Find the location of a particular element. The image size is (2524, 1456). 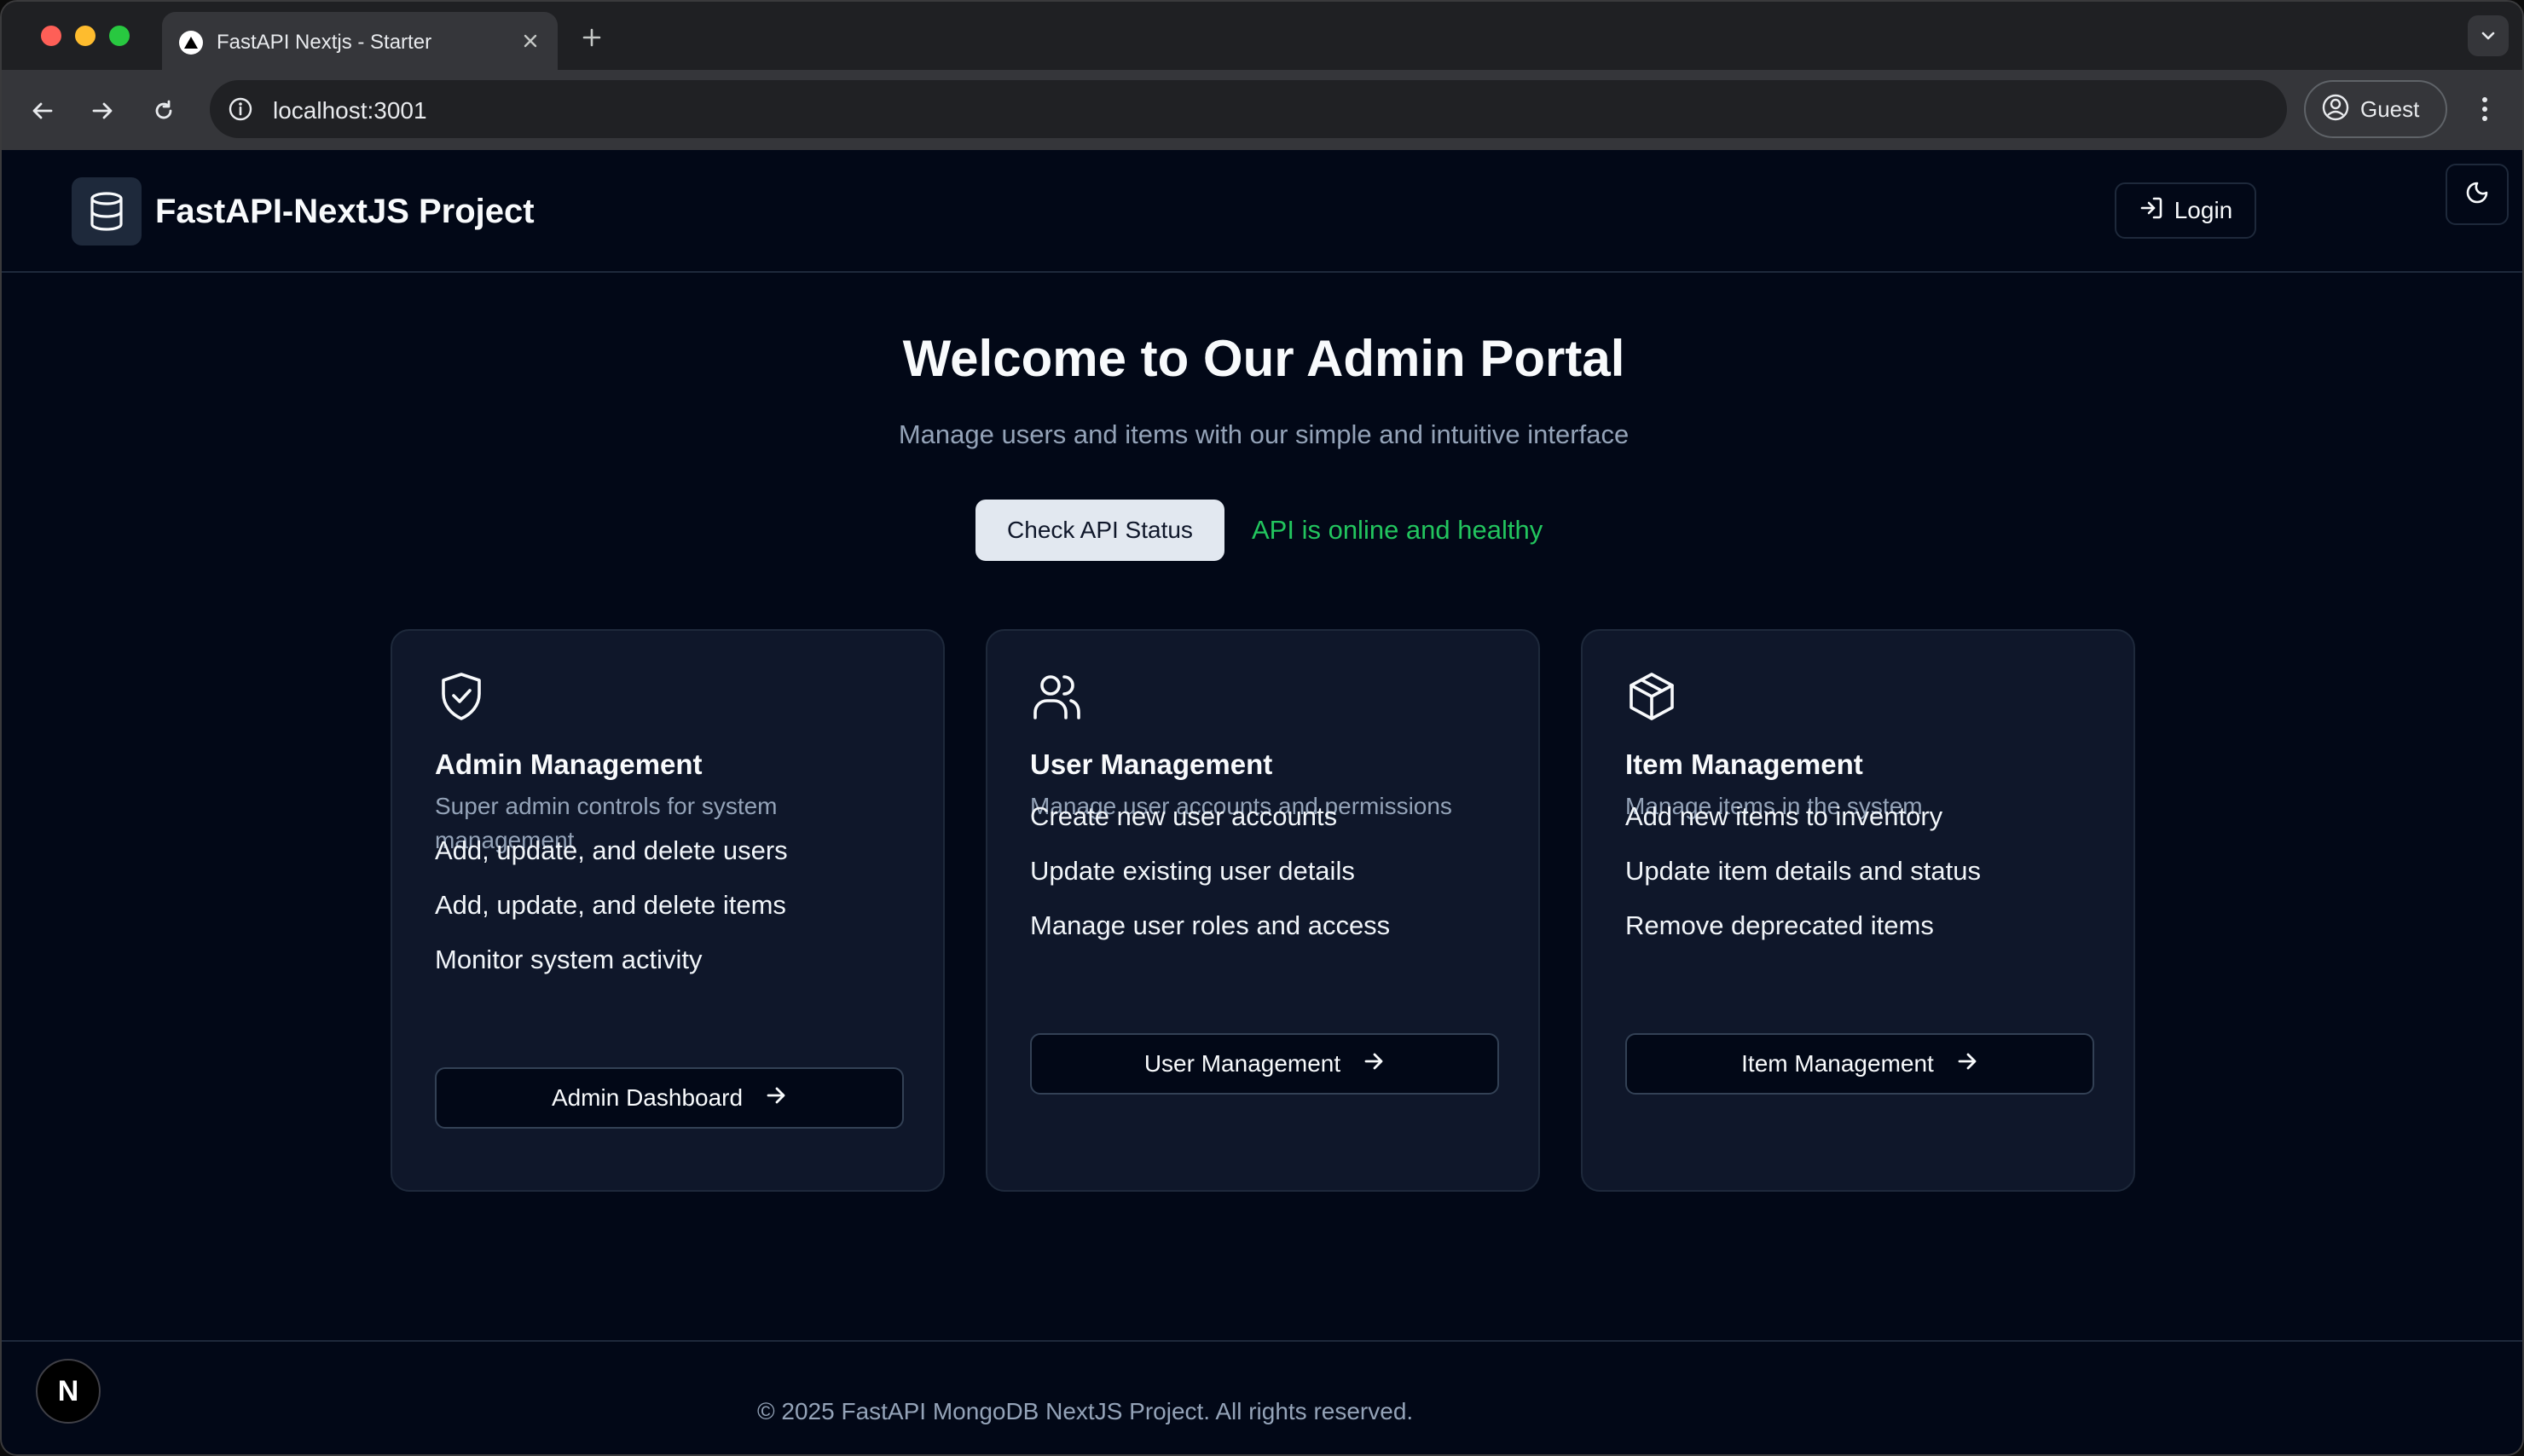

login-label: Login is located at coordinates (2203, 210).